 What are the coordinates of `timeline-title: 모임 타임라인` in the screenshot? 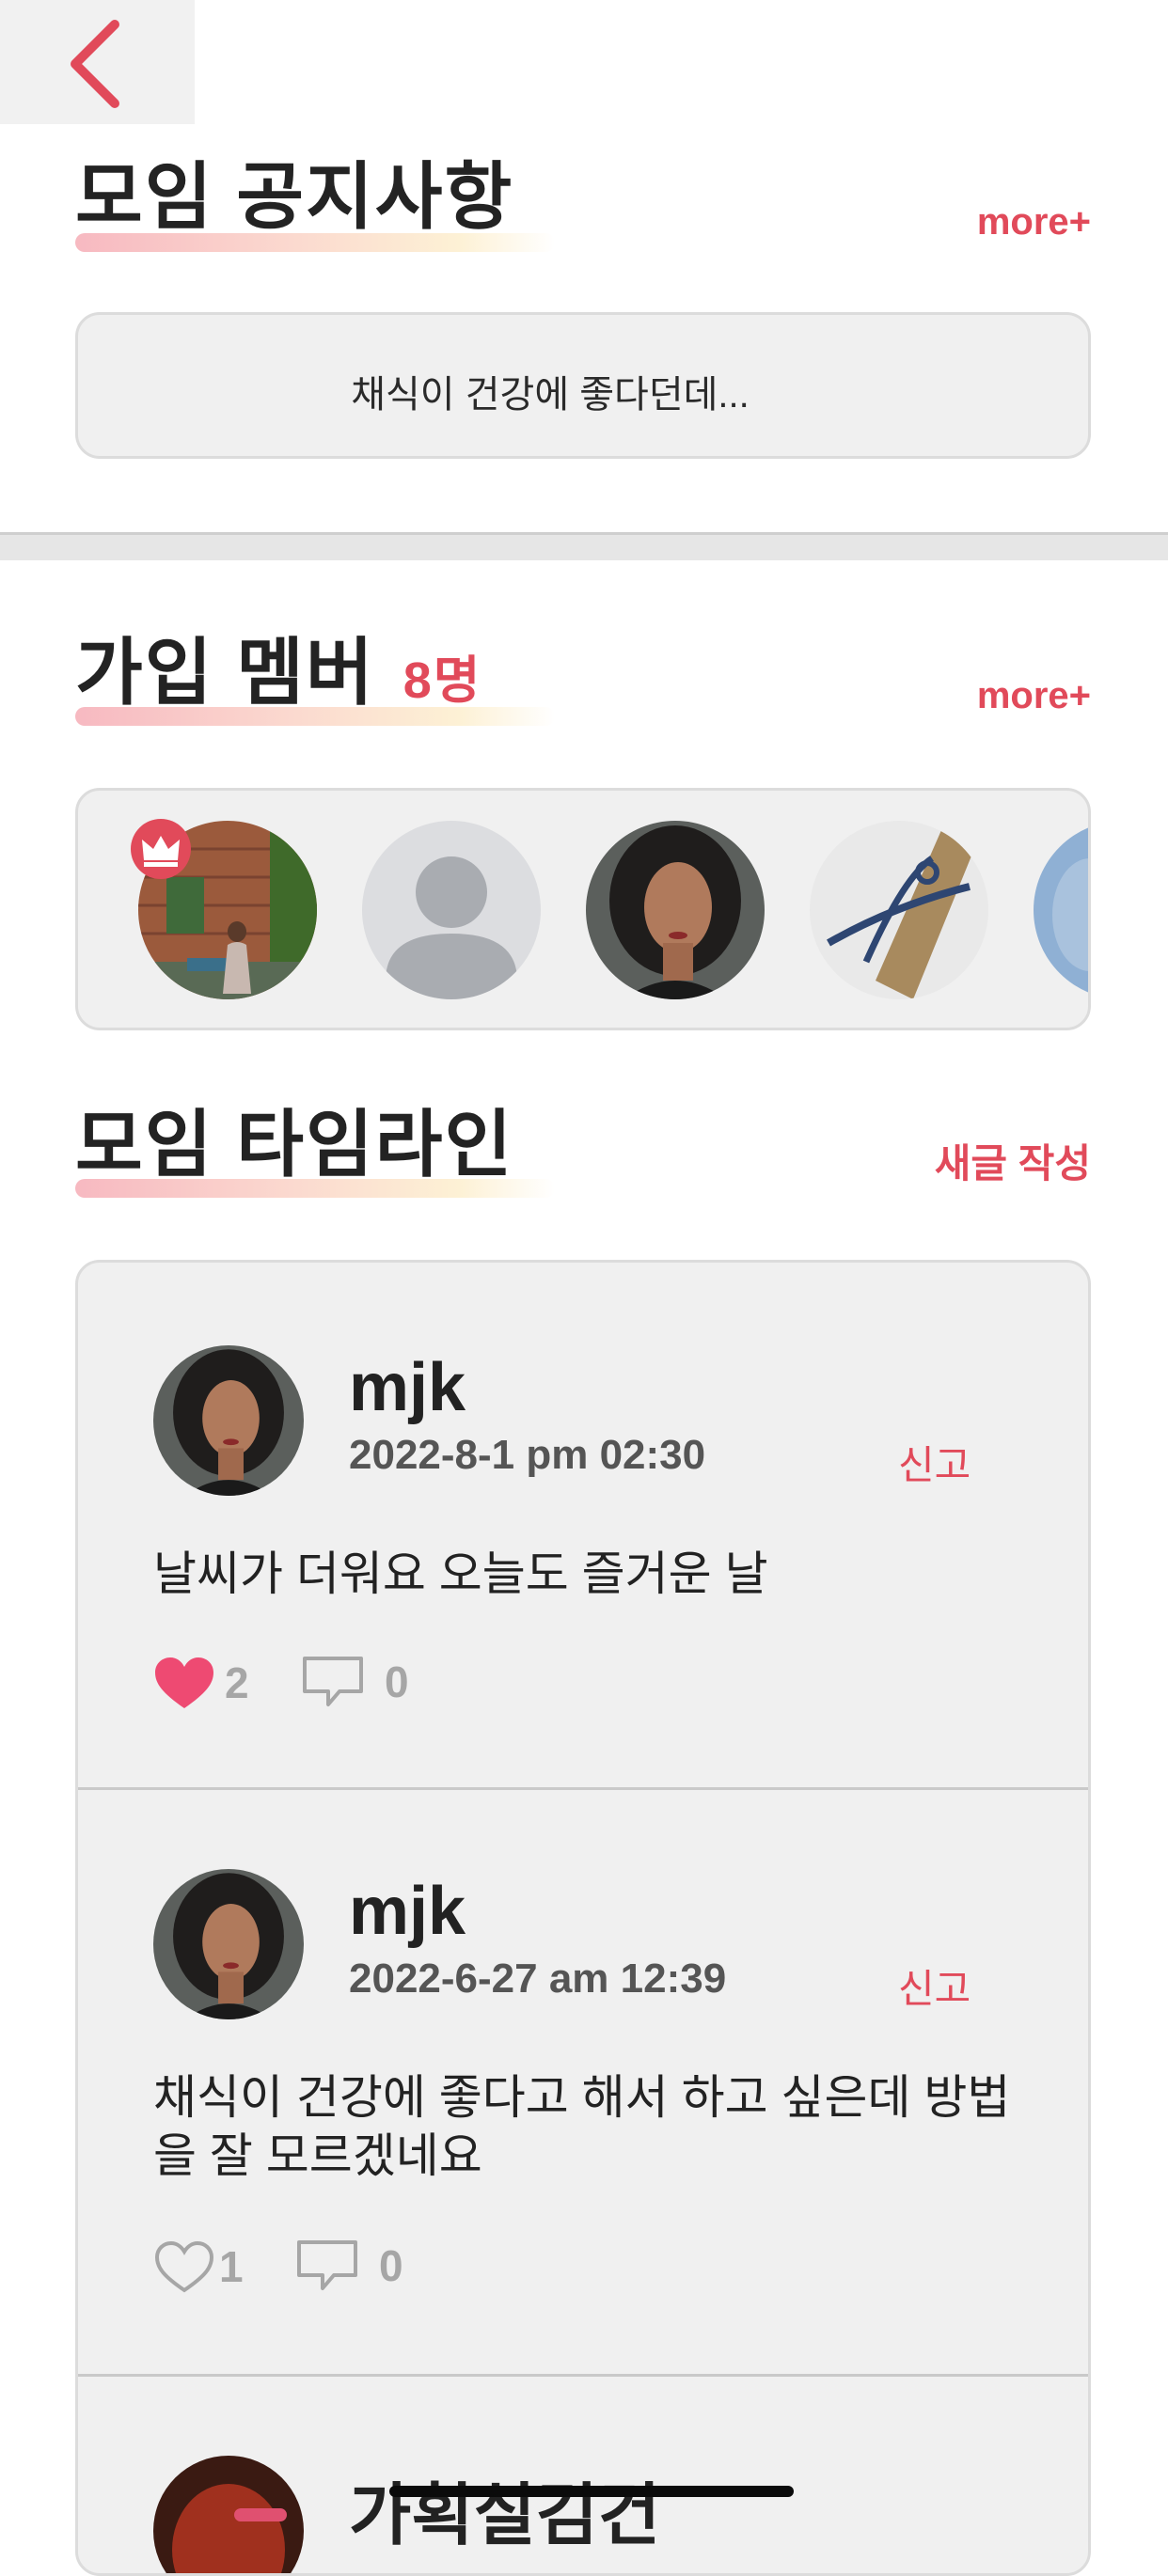 It's located at (294, 1145).